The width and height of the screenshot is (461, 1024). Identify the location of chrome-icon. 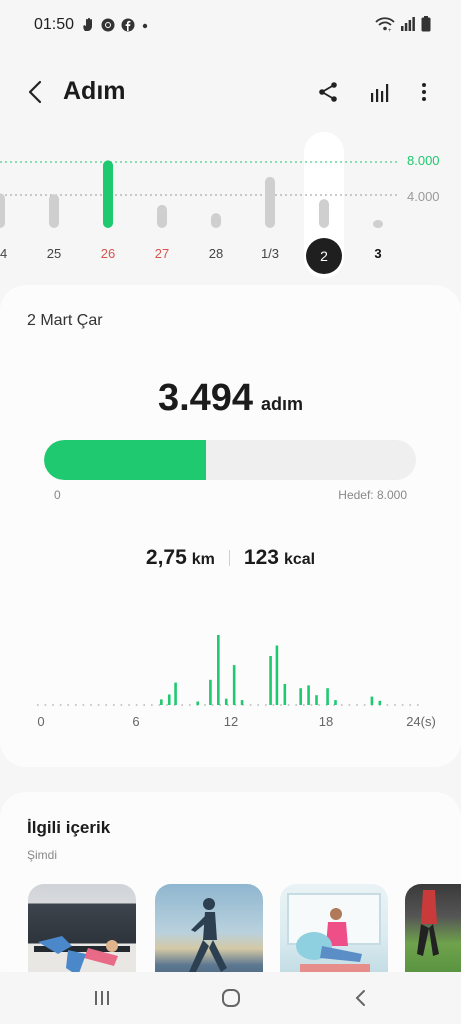
(108, 27).